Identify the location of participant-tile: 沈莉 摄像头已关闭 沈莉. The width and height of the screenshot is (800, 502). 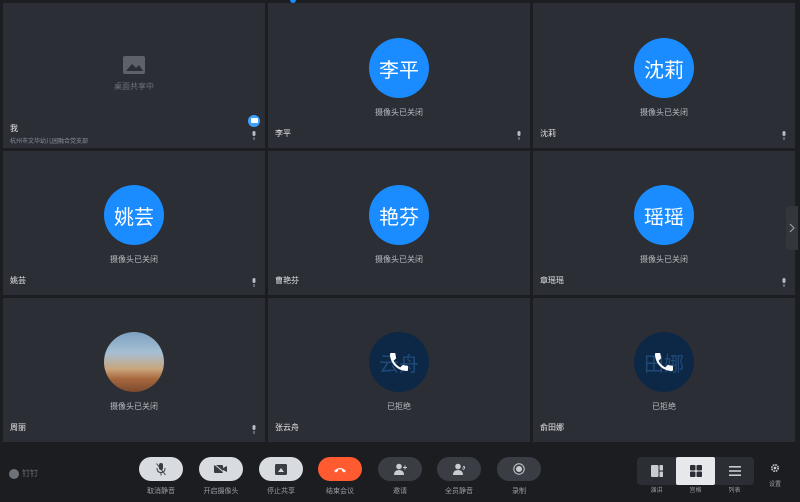
(664, 75).